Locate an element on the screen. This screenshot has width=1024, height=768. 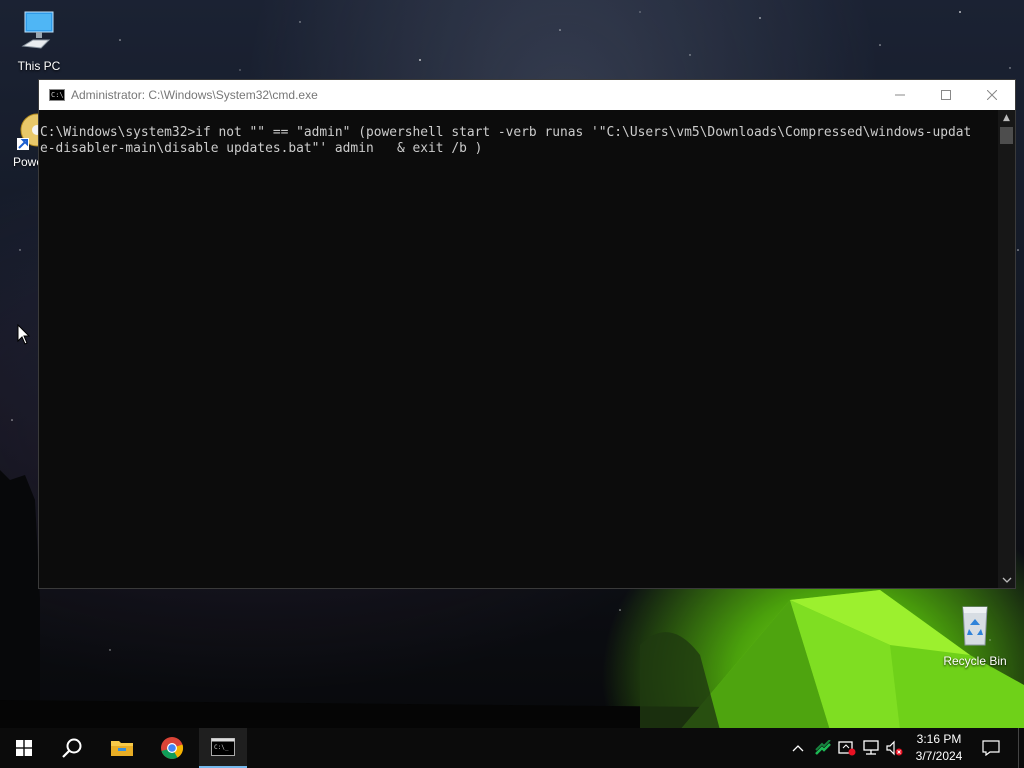
cmd-taskbar-button: C:\_ is located at coordinates (223, 748).